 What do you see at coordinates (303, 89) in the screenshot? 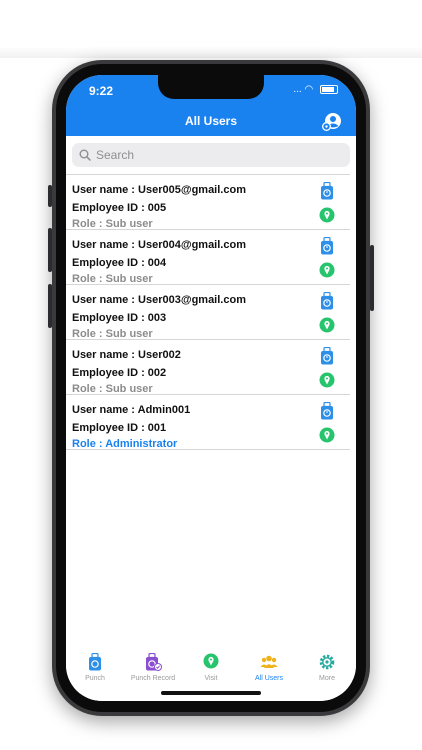
I see `signal-wifi-indicator: ... ◠` at bounding box center [303, 89].